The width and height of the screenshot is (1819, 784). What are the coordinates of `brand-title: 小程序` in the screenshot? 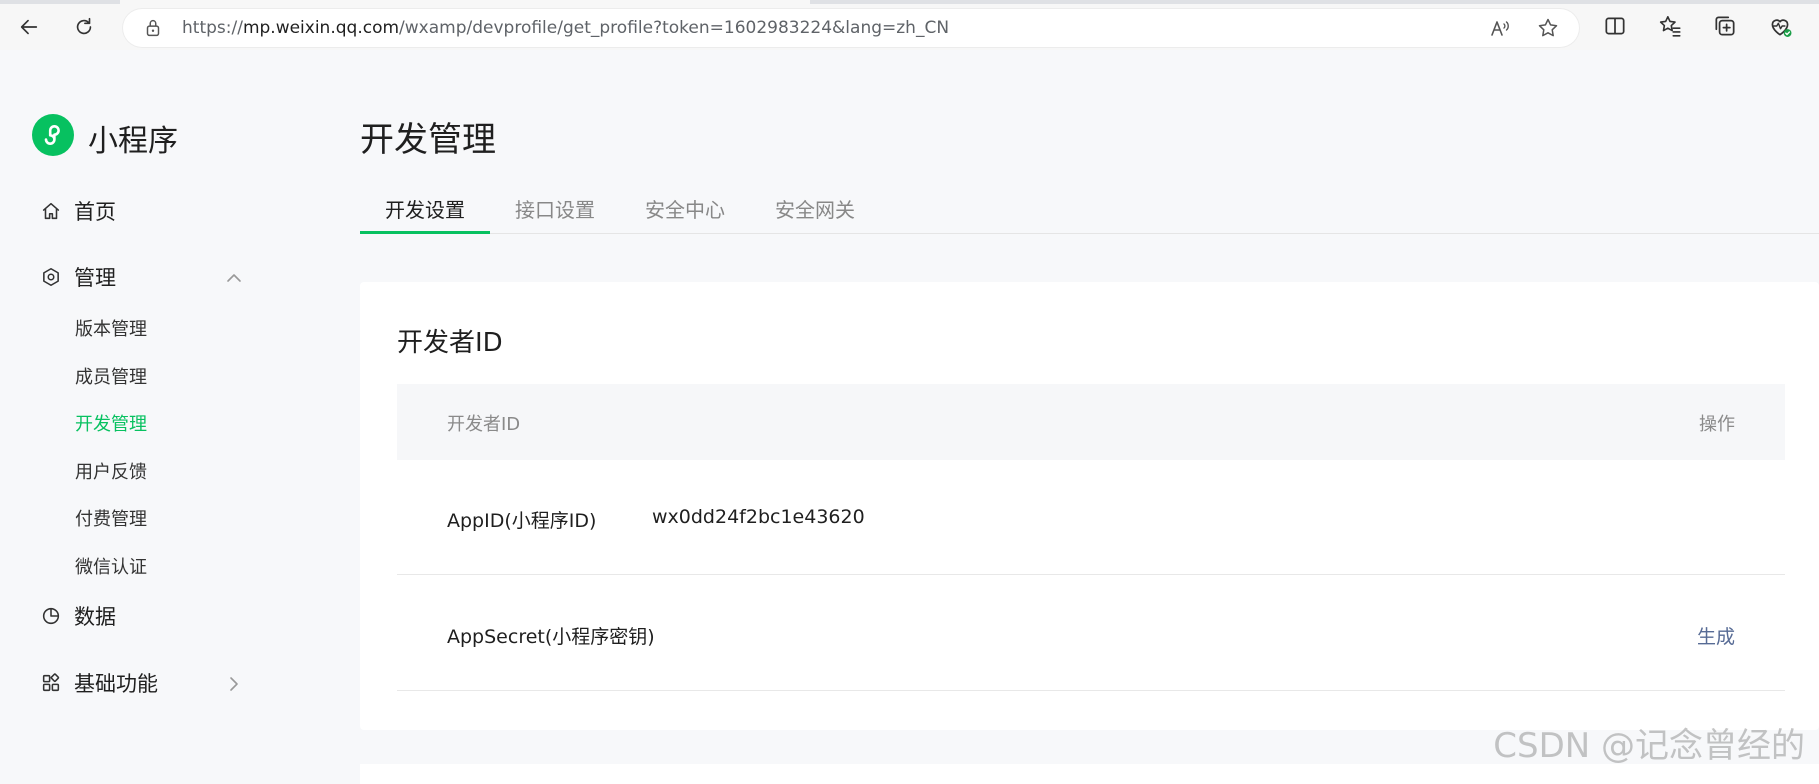 It's located at (133, 138).